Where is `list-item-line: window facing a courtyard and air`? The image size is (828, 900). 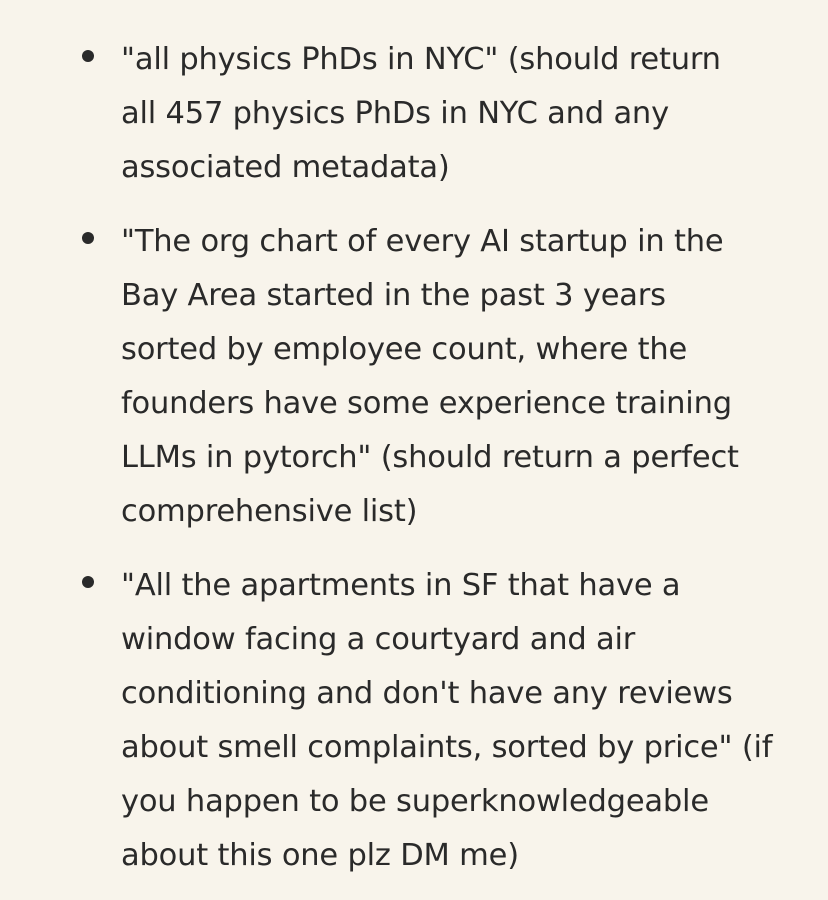 list-item-line: window facing a courtyard and air is located at coordinates (378, 639).